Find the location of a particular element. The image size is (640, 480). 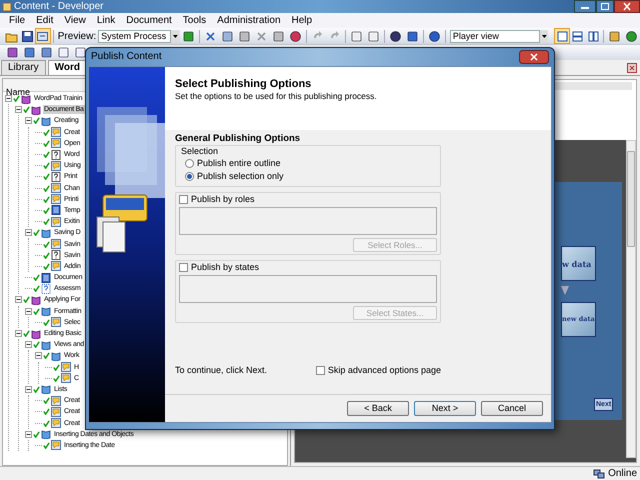

menu-item: Tools is located at coordinates (194, 20).